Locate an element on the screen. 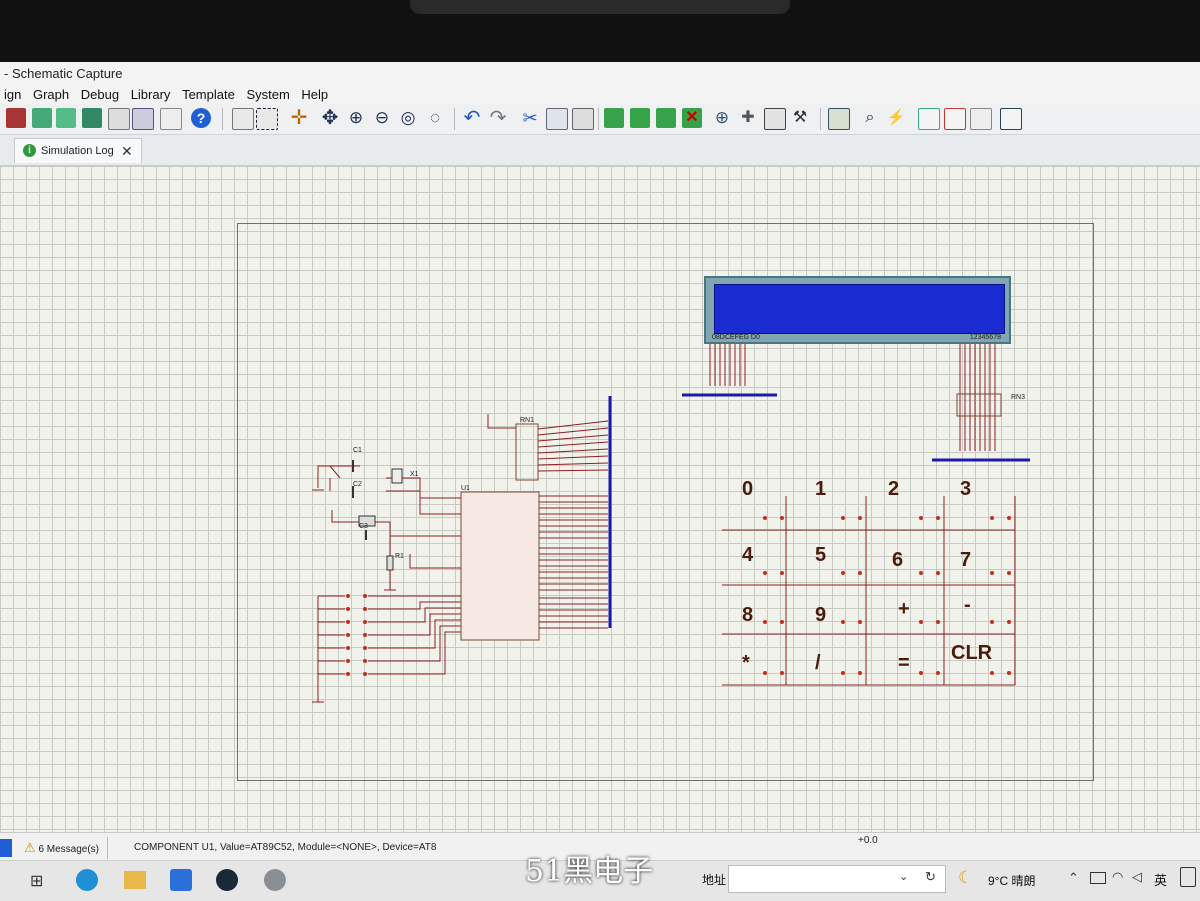 The image size is (1200, 901). key-label-0: 0 is located at coordinates (748, 489).